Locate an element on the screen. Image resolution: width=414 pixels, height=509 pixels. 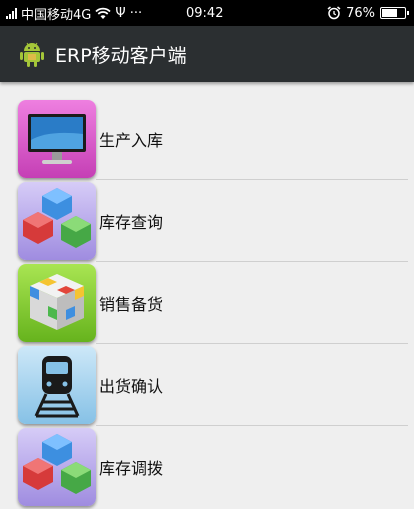
status-right: 76% is located at coordinates (368, 13).